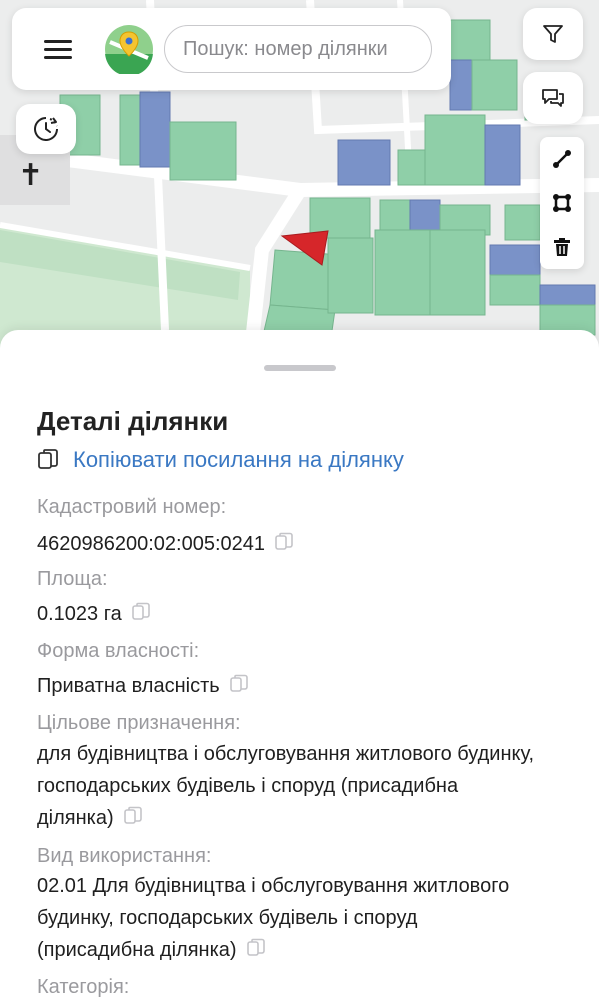 The width and height of the screenshot is (599, 1000). I want to click on history-button, so click(46, 129).